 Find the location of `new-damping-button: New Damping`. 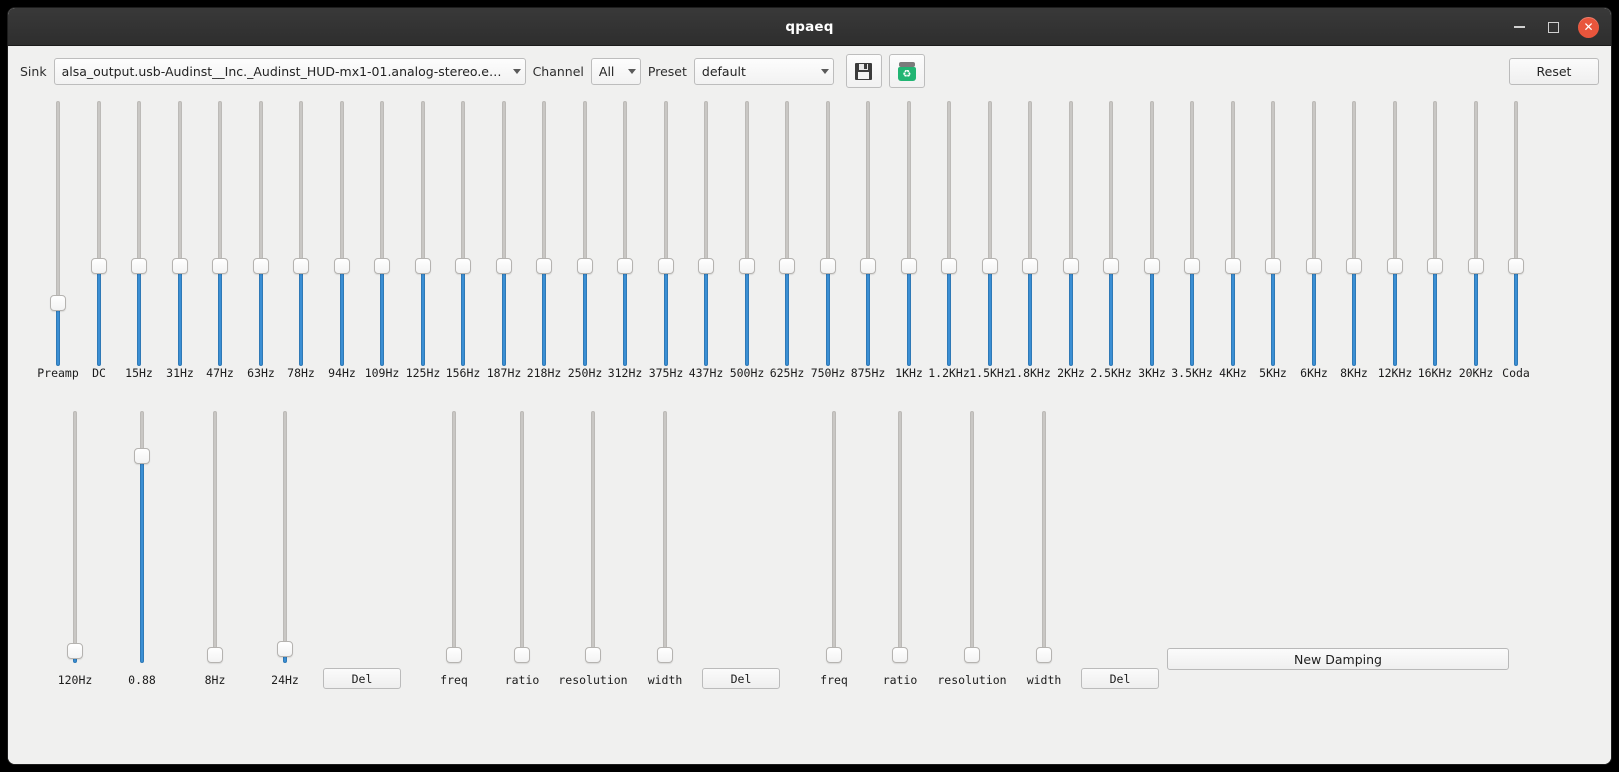

new-damping-button: New Damping is located at coordinates (1338, 659).